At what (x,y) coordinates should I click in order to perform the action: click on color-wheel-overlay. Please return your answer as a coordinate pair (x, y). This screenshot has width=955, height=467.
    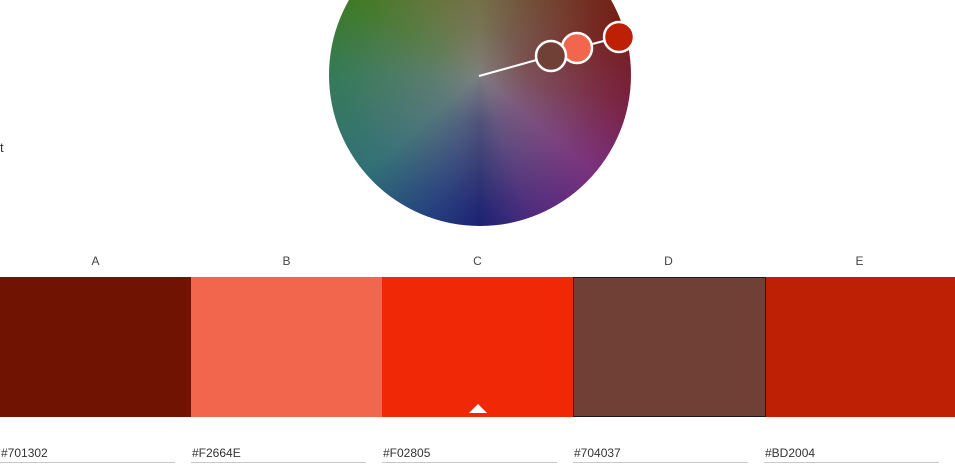
    Looking at the image, I should click on (557, 48).